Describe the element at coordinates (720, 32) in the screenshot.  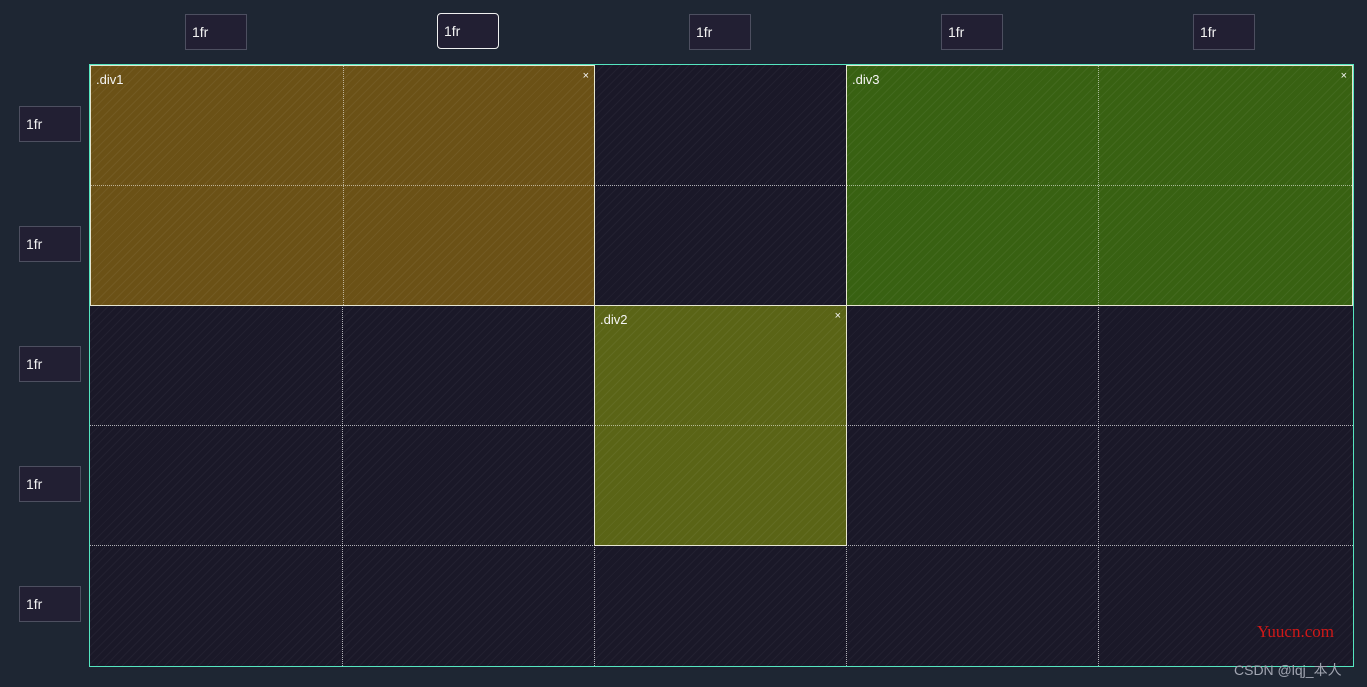
I see `column-3-size-input: 1fr` at that location.